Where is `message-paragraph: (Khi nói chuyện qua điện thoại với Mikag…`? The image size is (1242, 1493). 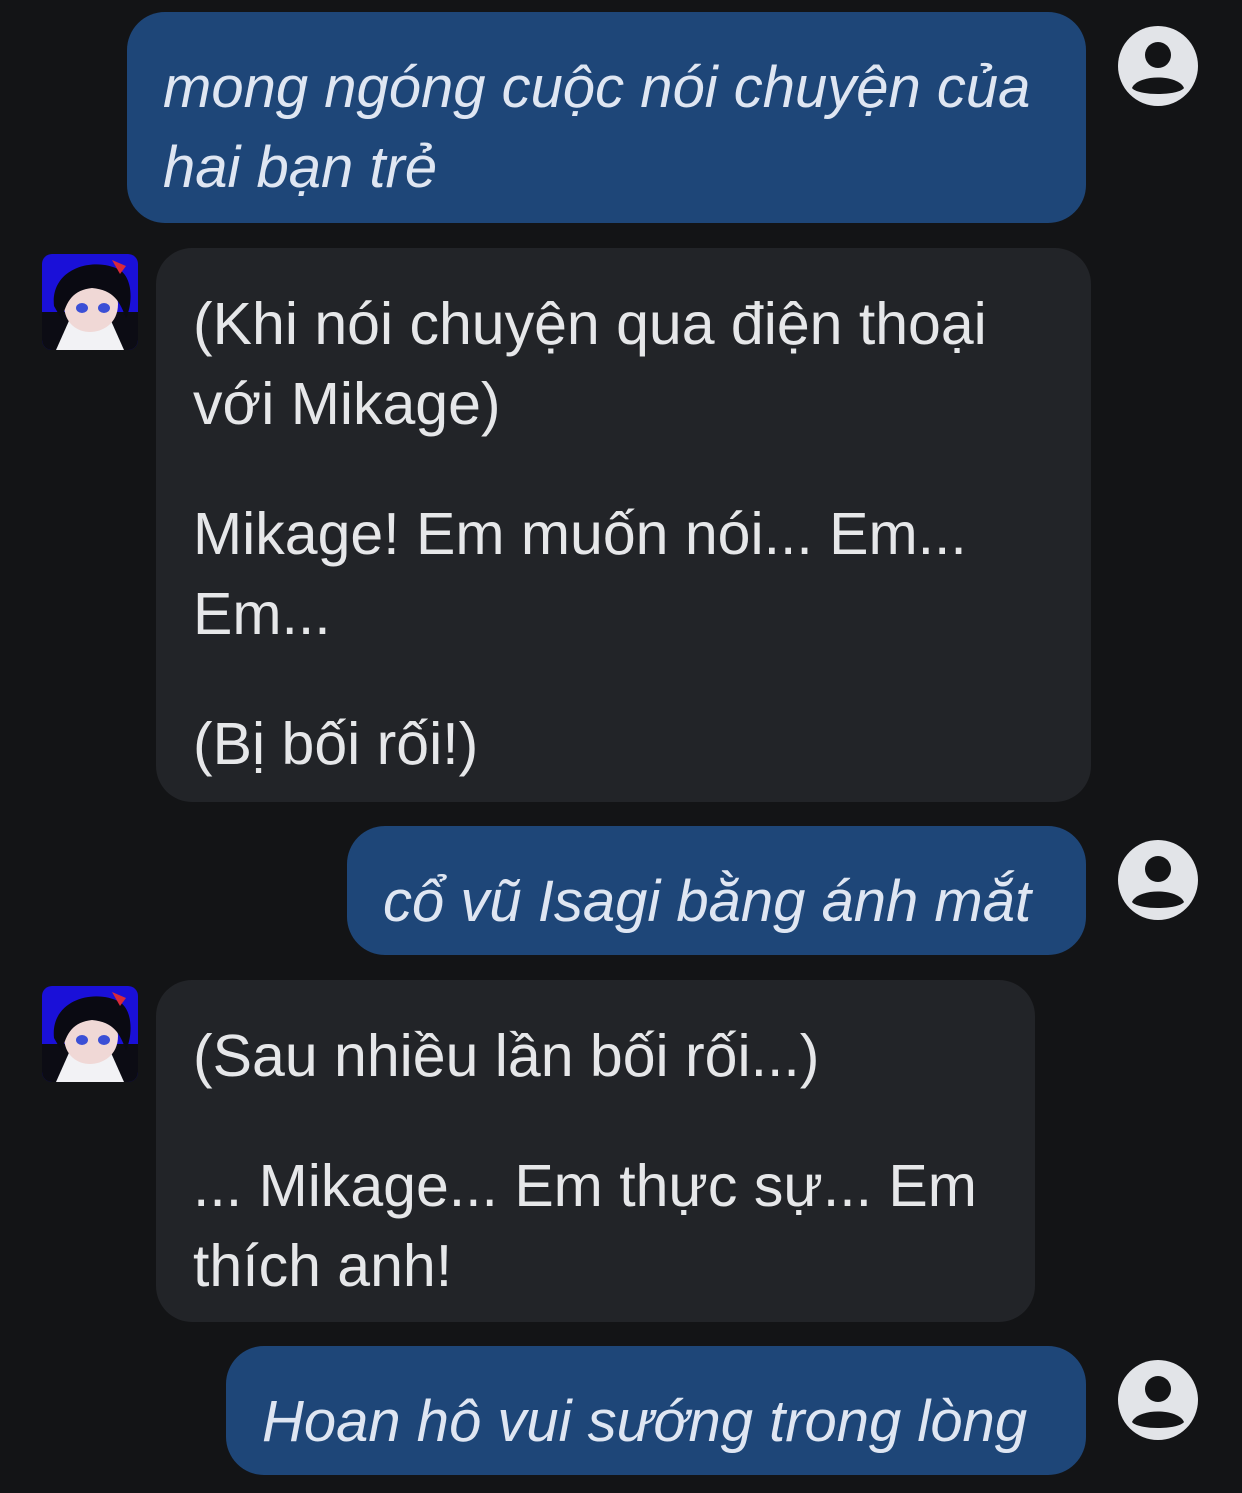
message-paragraph: (Khi nói chuyện qua điện thoại với Mikag… is located at coordinates (590, 364).